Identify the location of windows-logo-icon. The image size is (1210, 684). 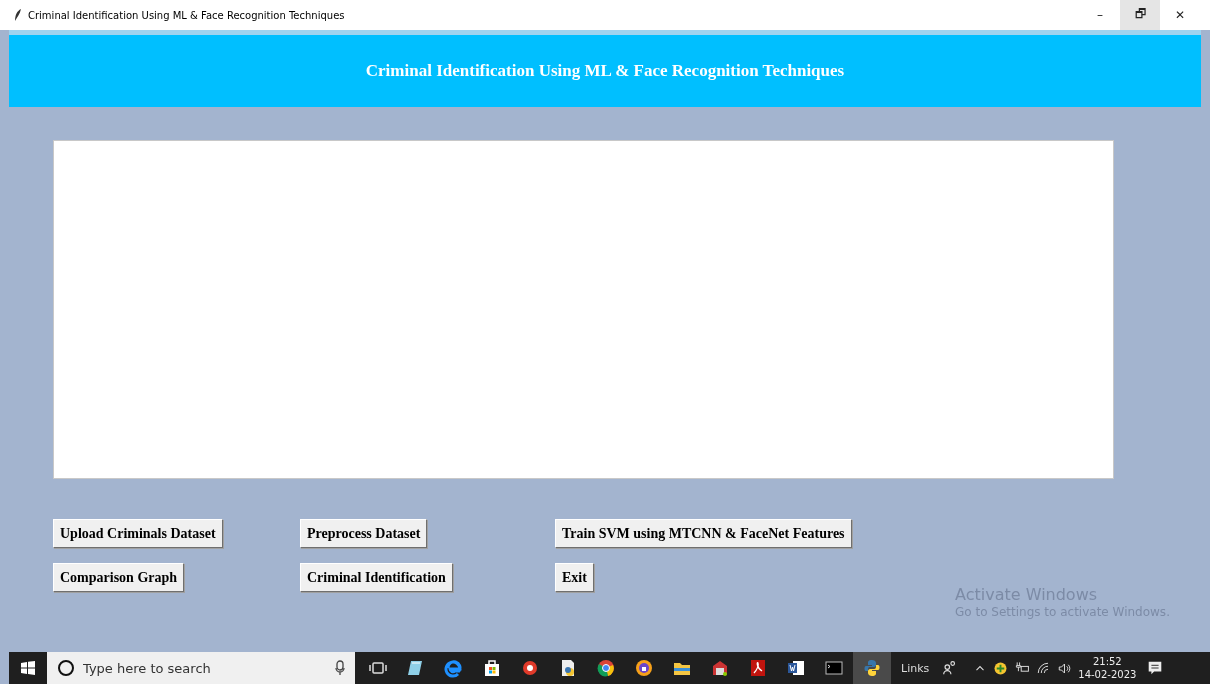
(28, 668).